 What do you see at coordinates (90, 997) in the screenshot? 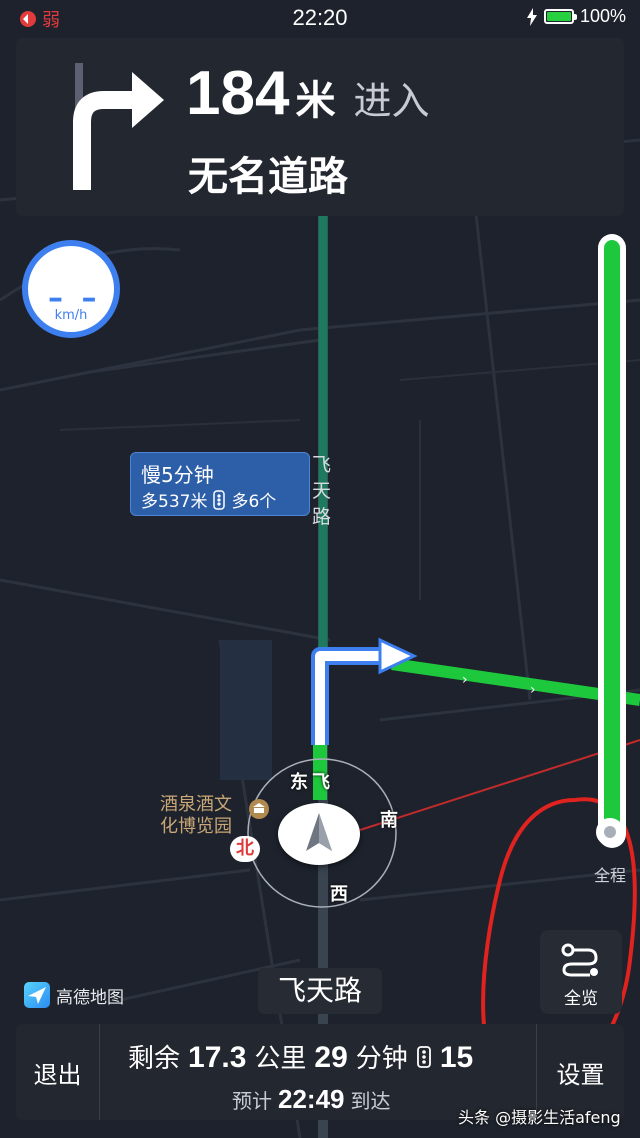
I see `amap-logo-text: 高德地图` at bounding box center [90, 997].